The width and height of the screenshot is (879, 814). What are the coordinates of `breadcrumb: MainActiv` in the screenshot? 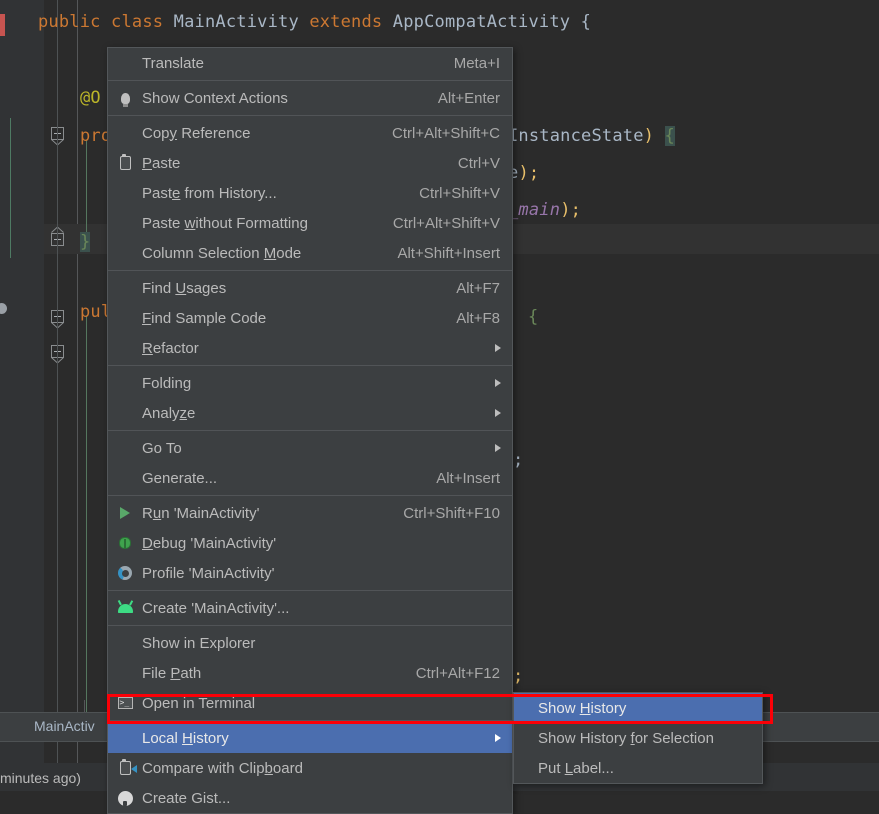 It's located at (64, 726).